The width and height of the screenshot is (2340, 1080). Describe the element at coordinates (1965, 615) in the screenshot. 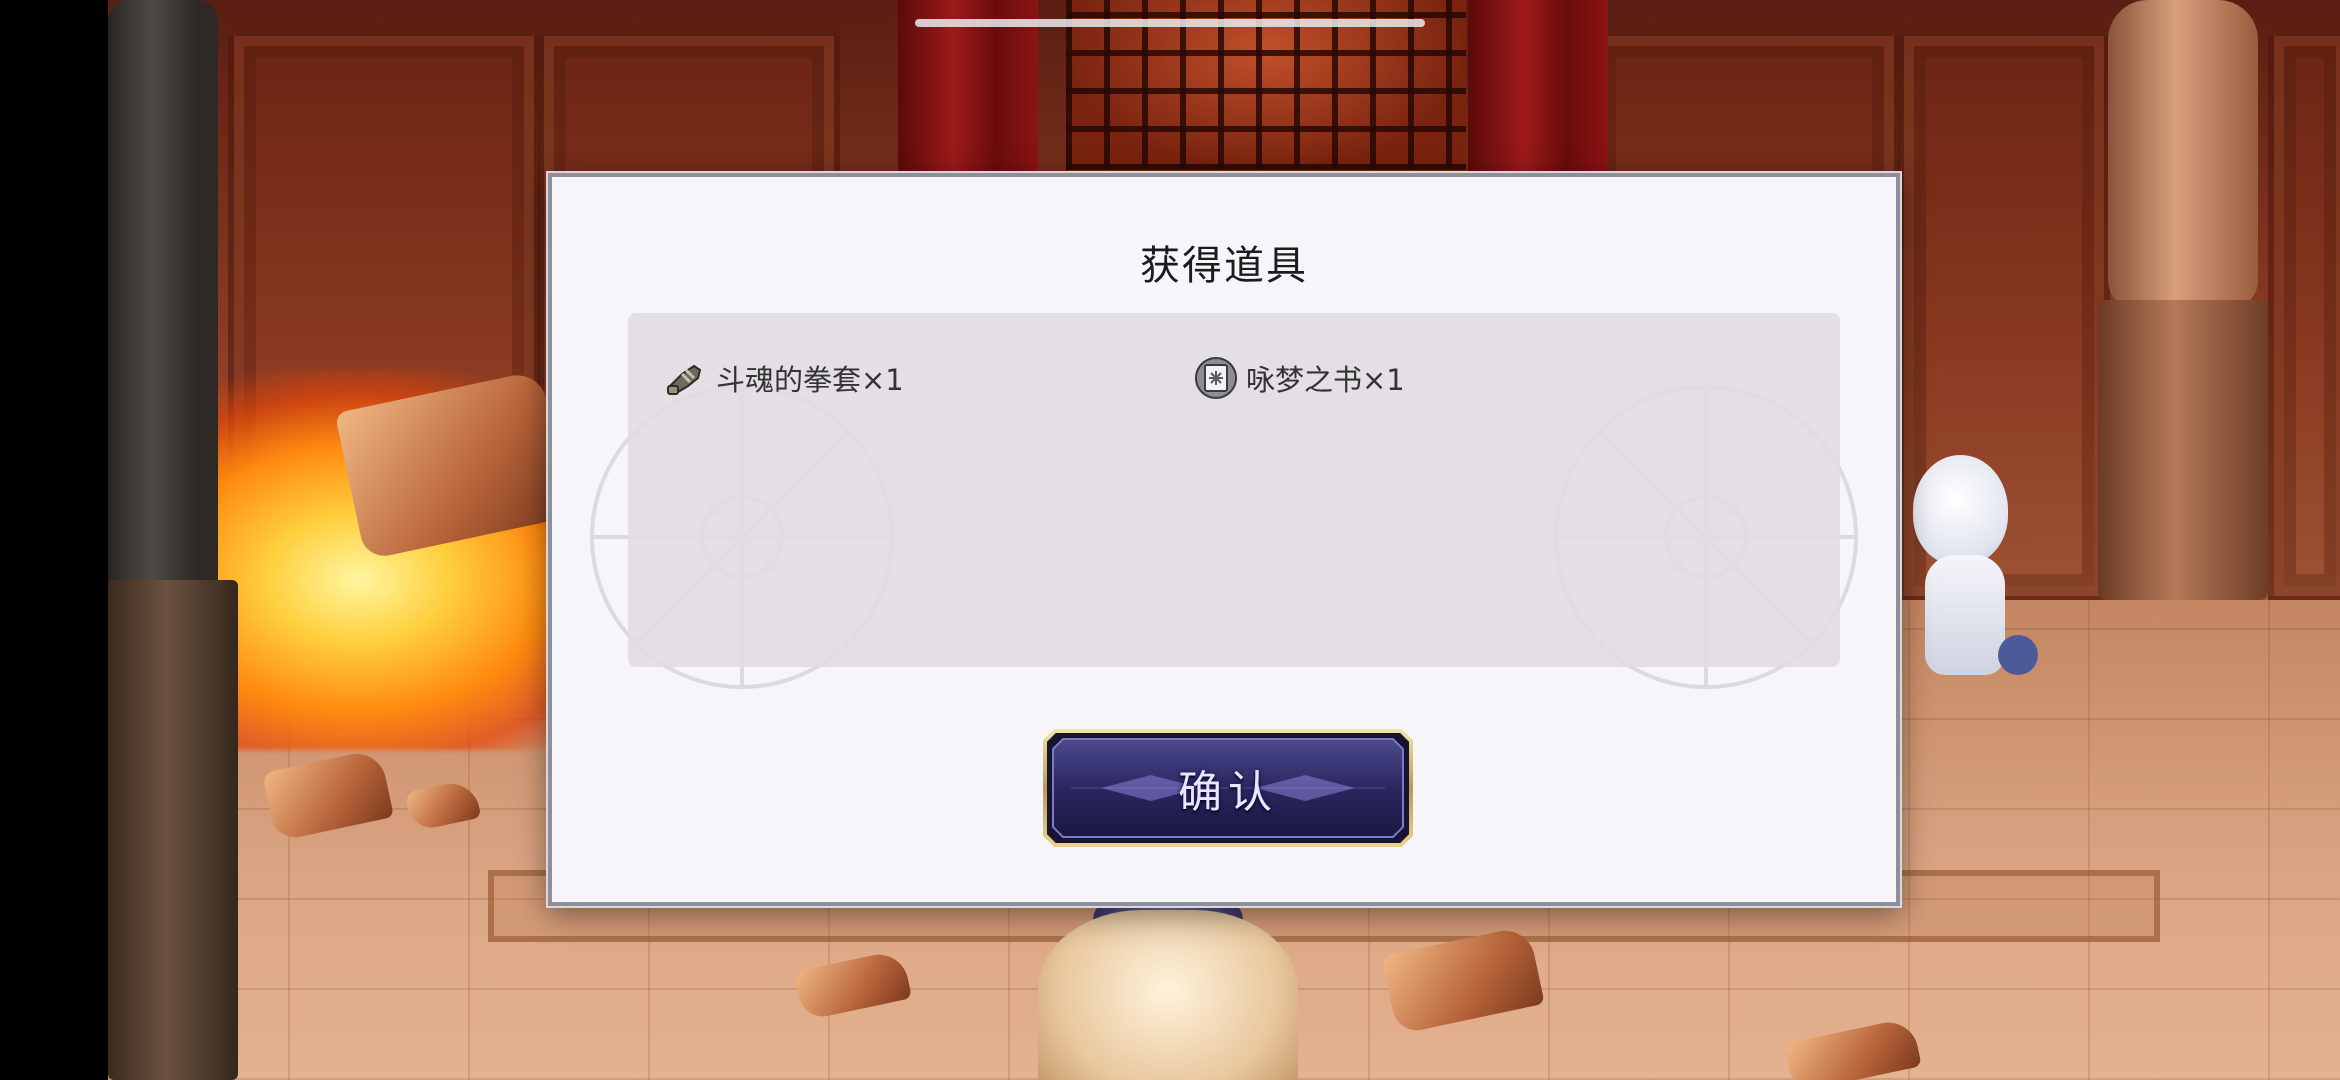

I see `character-body` at that location.